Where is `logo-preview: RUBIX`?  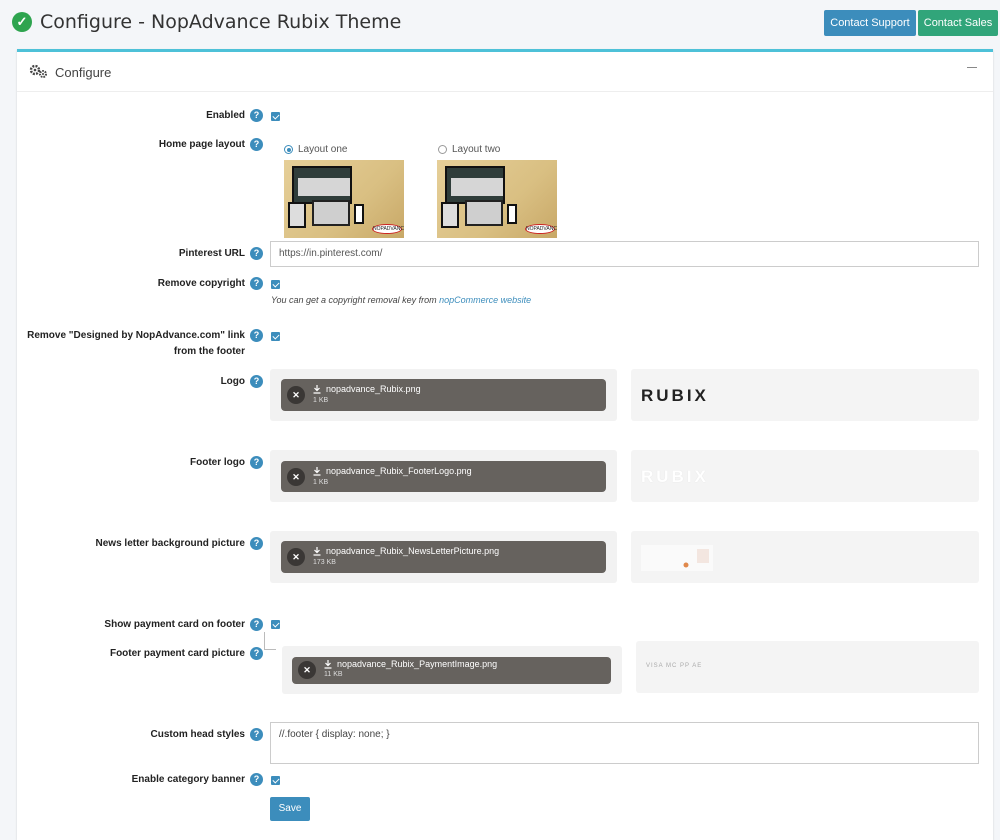 logo-preview: RUBIX is located at coordinates (805, 395).